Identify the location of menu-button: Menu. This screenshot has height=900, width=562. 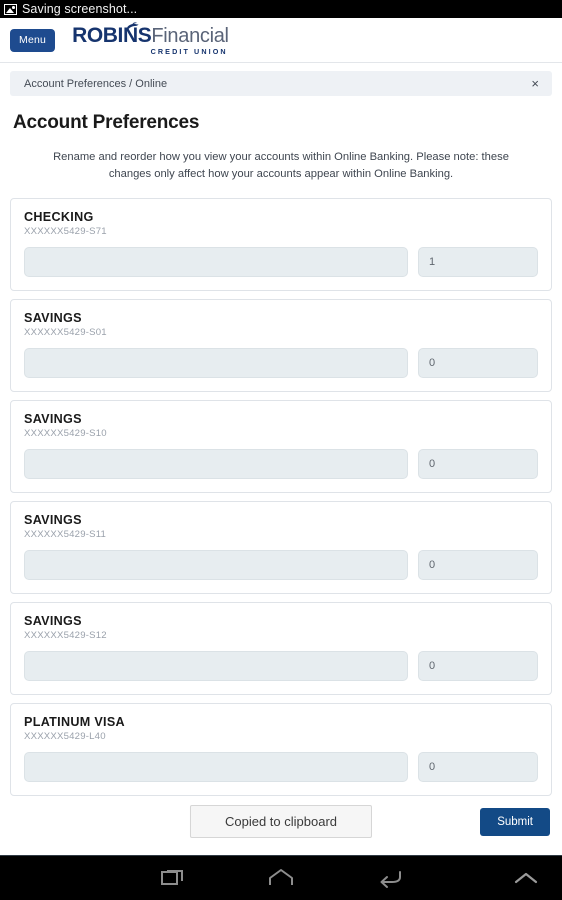
(33, 40).